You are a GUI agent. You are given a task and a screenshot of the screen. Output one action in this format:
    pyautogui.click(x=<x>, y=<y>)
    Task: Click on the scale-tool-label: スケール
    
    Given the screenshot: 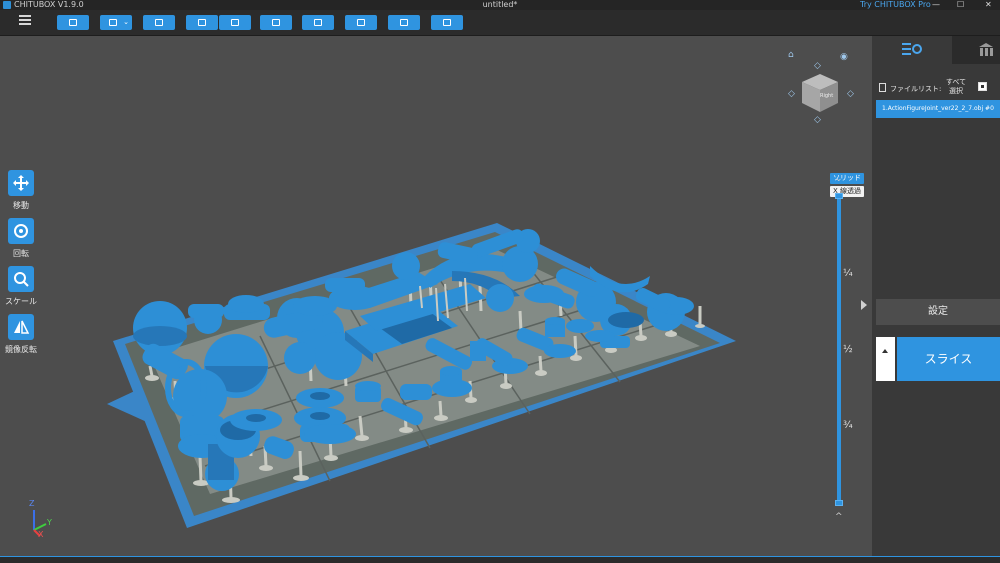 What is the action you would take?
    pyautogui.click(x=21, y=301)
    